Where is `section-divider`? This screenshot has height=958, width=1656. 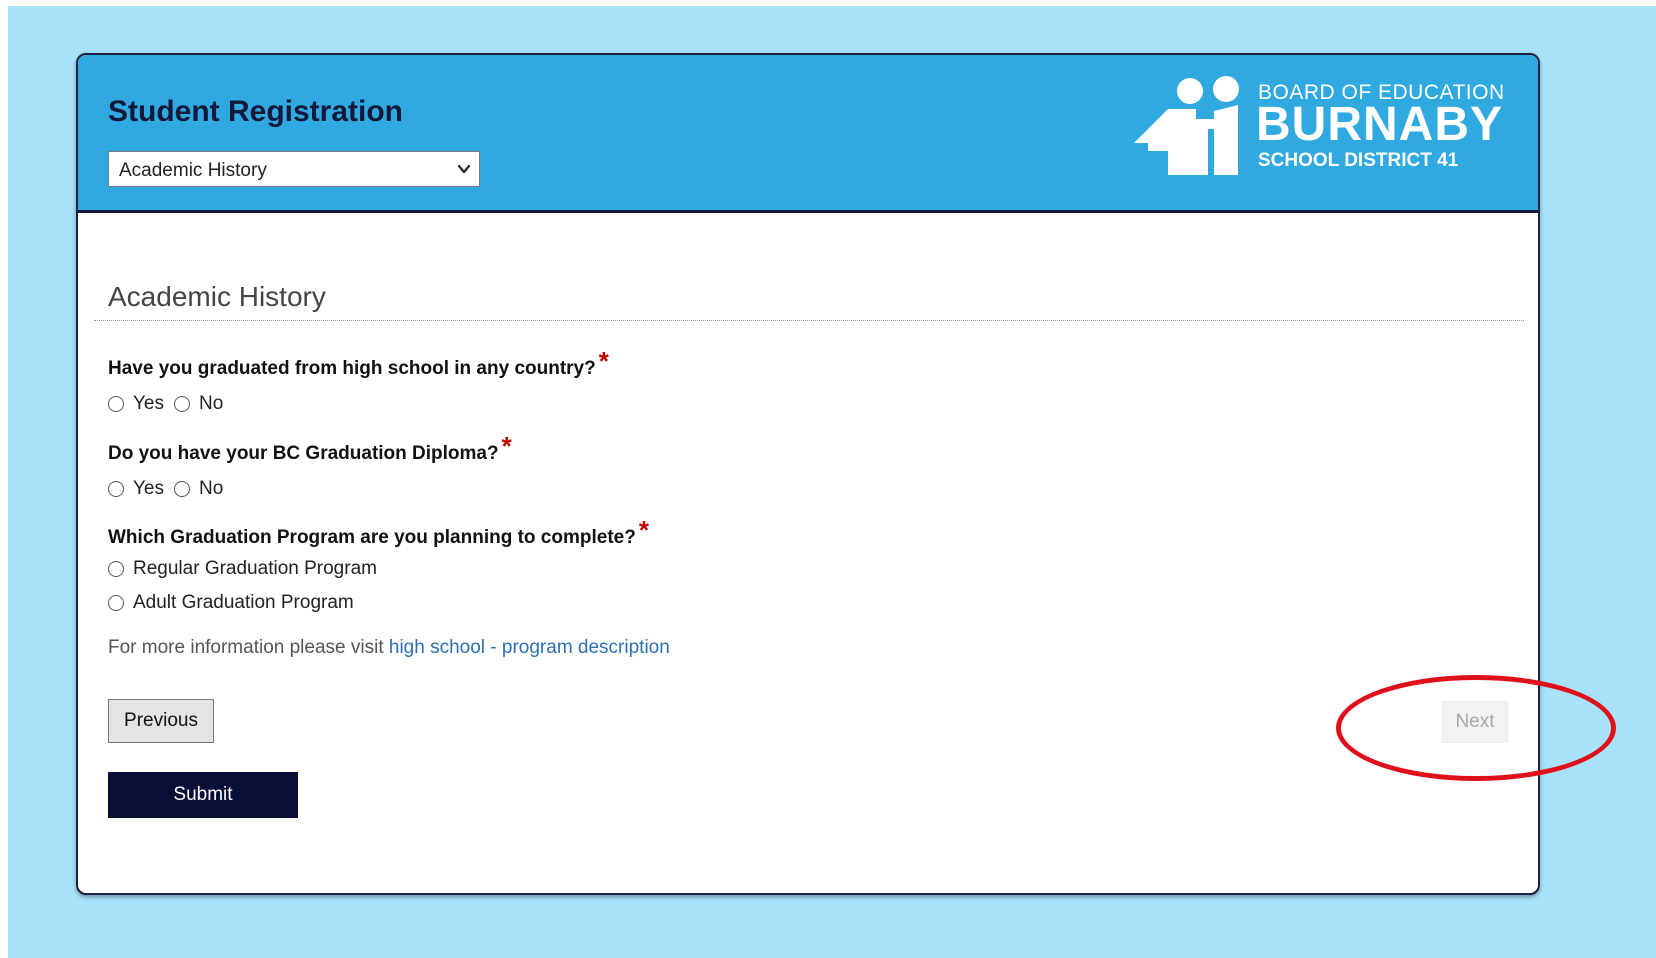 section-divider is located at coordinates (809, 320).